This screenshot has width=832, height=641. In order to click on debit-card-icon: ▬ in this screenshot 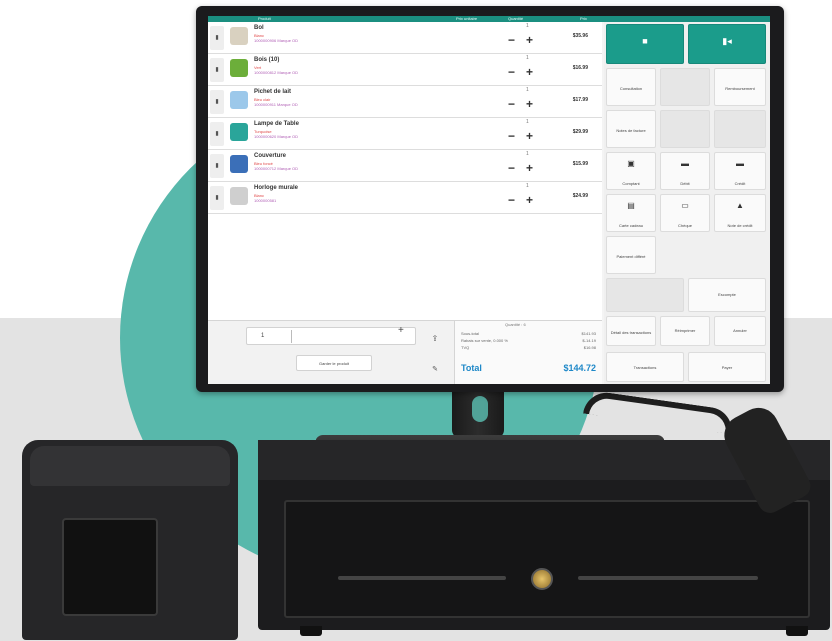, I will do `click(685, 163)`.